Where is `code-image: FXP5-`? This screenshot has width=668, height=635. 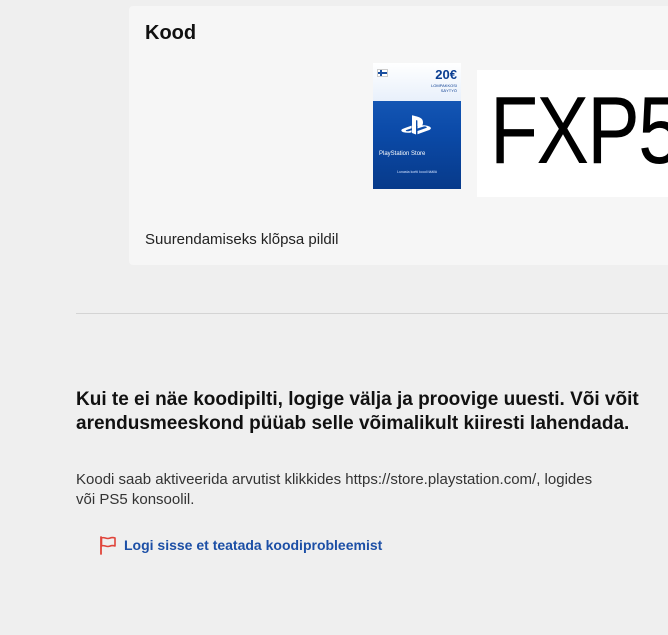
code-image: FXP5- is located at coordinates (572, 133).